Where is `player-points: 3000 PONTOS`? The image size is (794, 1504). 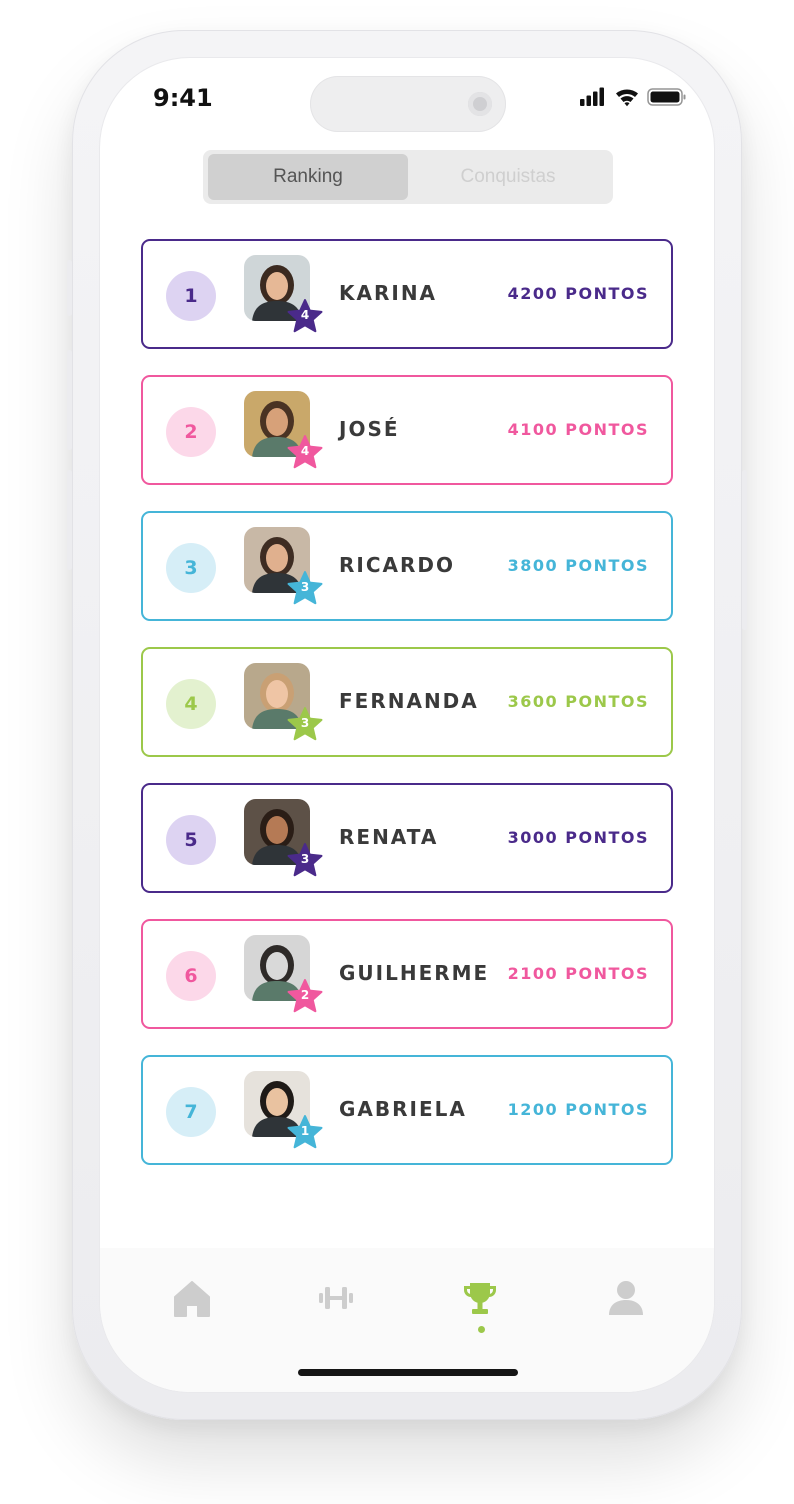
player-points: 3000 PONTOS is located at coordinates (578, 837).